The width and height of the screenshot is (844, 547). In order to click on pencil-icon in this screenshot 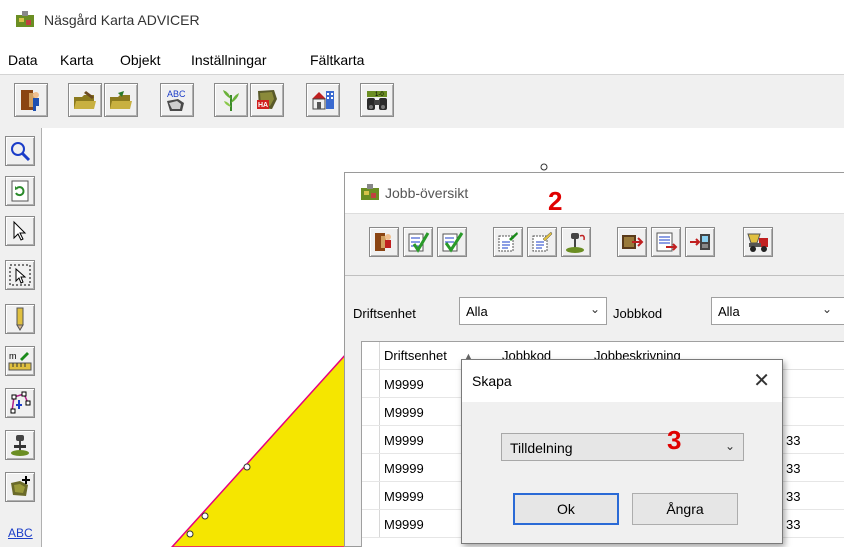, I will do `click(20, 319)`.